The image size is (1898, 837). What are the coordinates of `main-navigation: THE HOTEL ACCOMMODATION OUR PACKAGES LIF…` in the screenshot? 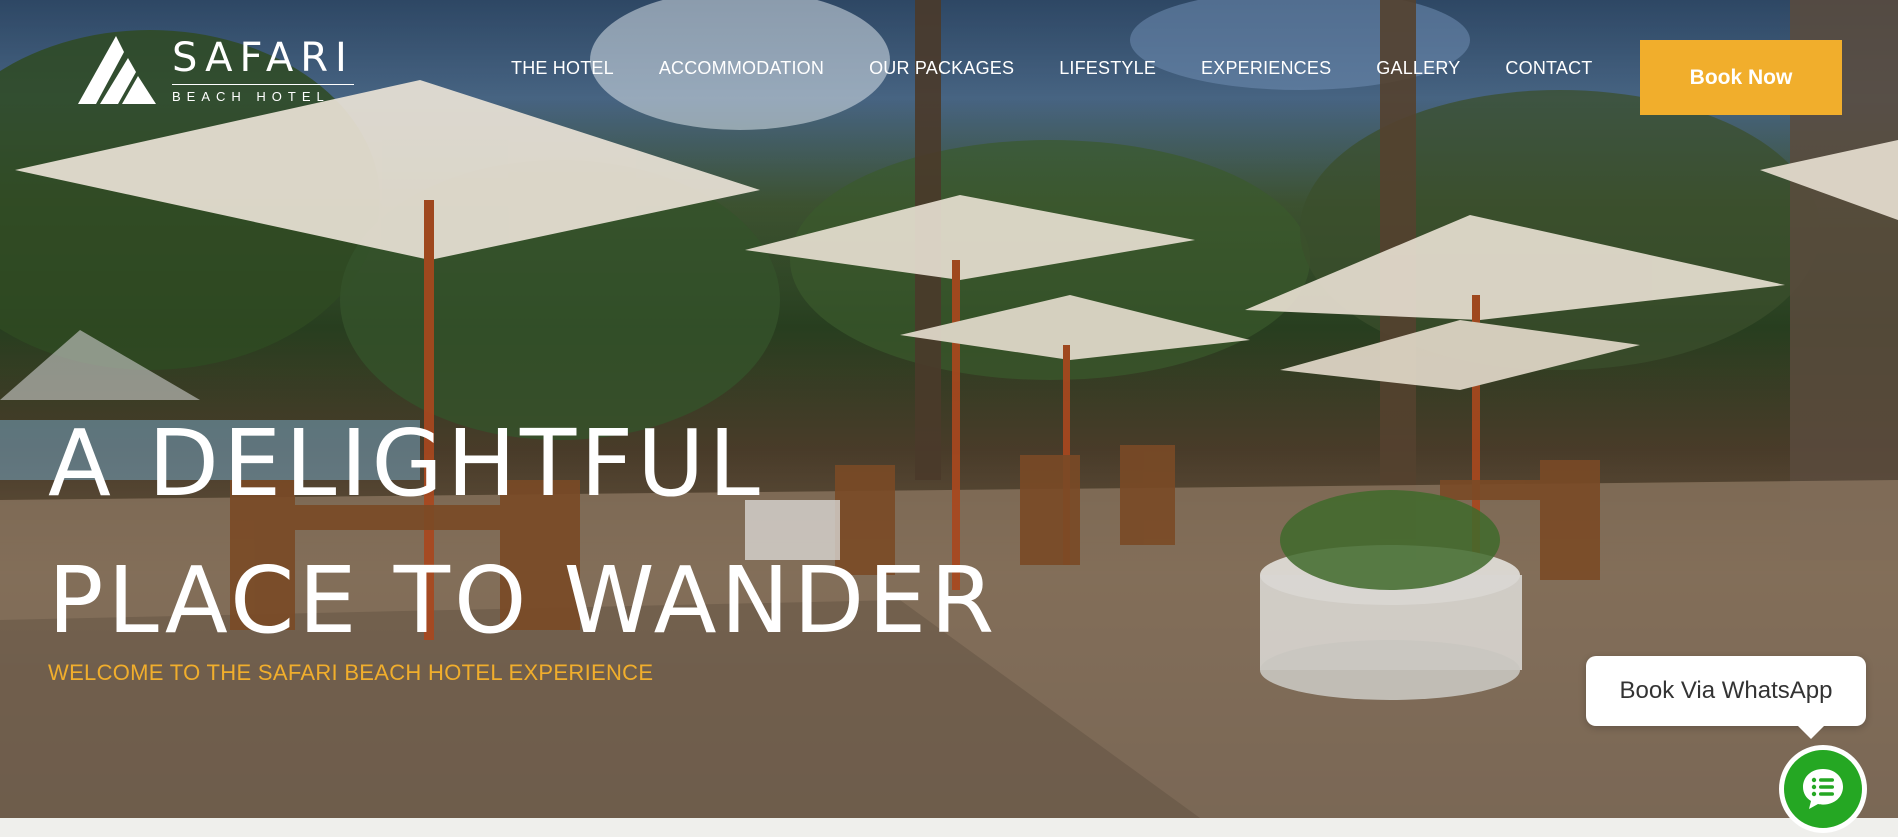 It's located at (1074, 68).